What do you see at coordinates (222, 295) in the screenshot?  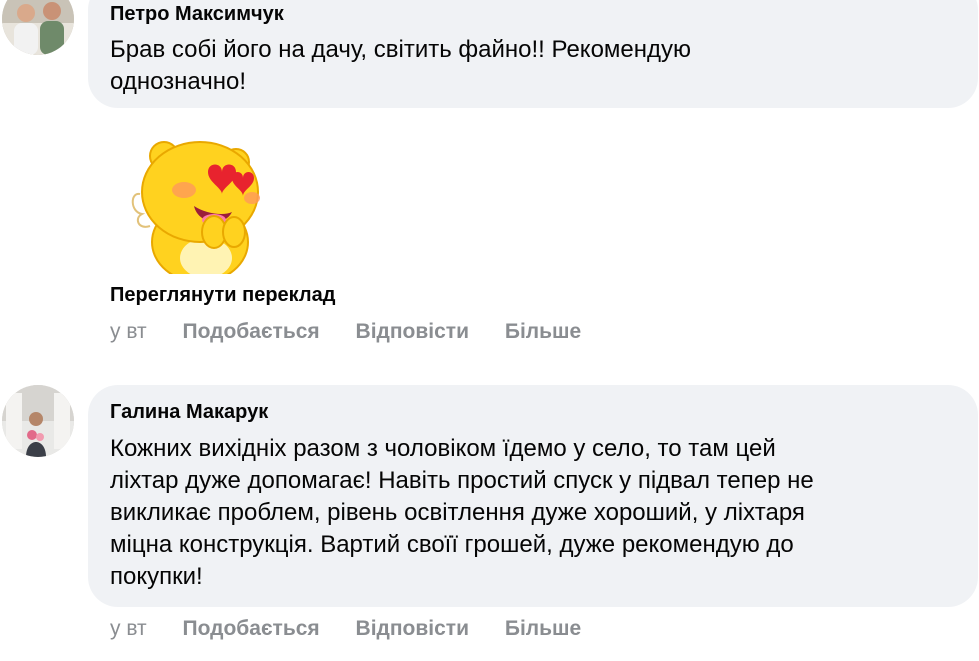 I see `see-translation-link: Переглянути переклад` at bounding box center [222, 295].